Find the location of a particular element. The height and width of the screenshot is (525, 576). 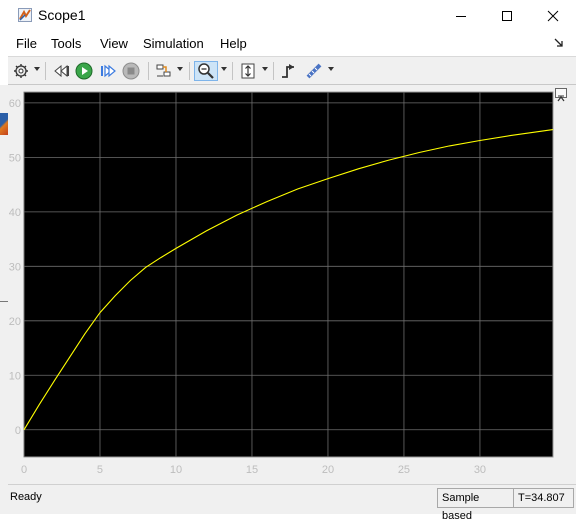

x-tick-label: 25 is located at coordinates (404, 470).